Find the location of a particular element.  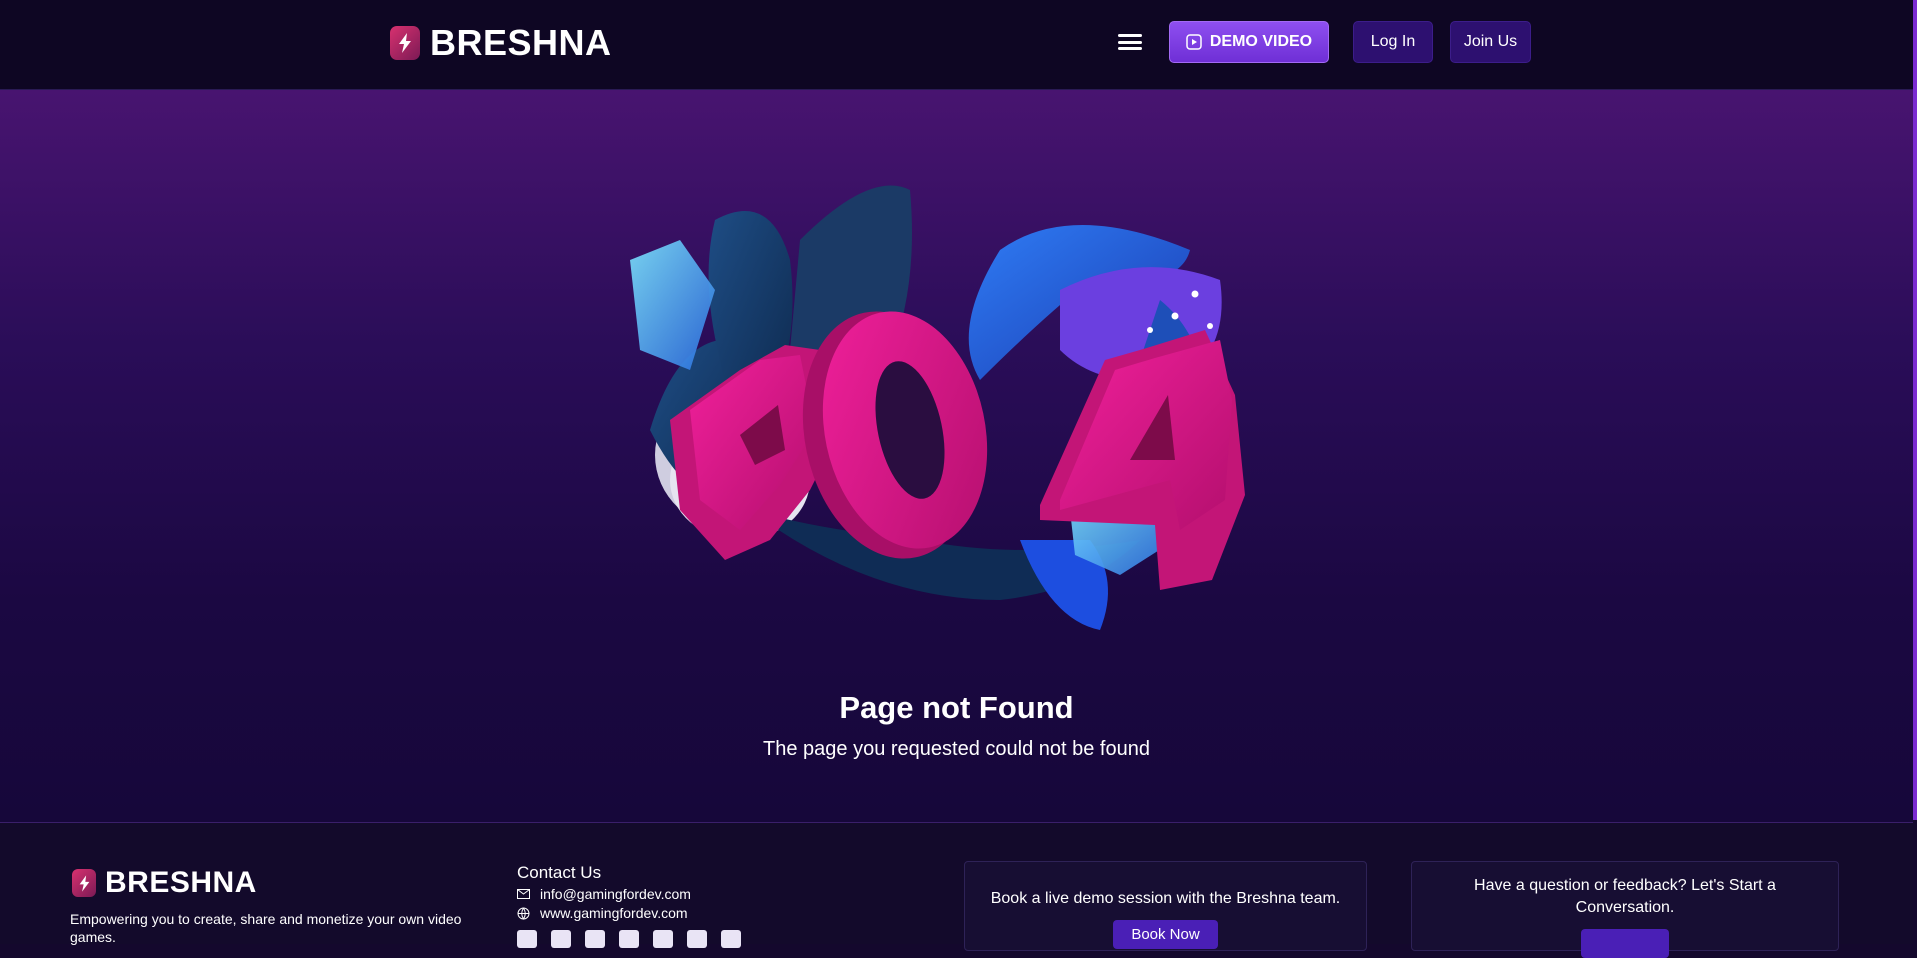

facebook-icon is located at coordinates (629, 939).